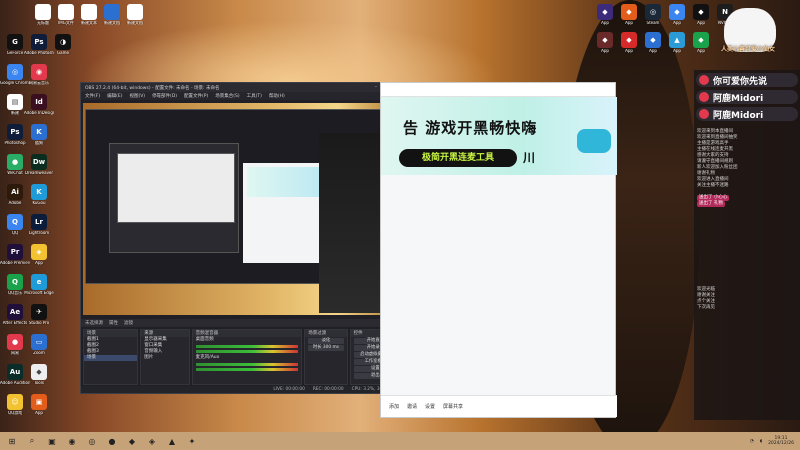 This screenshot has width=800, height=450. What do you see at coordinates (328, 389) in the screenshot?
I see `status-text: REC: 00:00:00` at bounding box center [328, 389].